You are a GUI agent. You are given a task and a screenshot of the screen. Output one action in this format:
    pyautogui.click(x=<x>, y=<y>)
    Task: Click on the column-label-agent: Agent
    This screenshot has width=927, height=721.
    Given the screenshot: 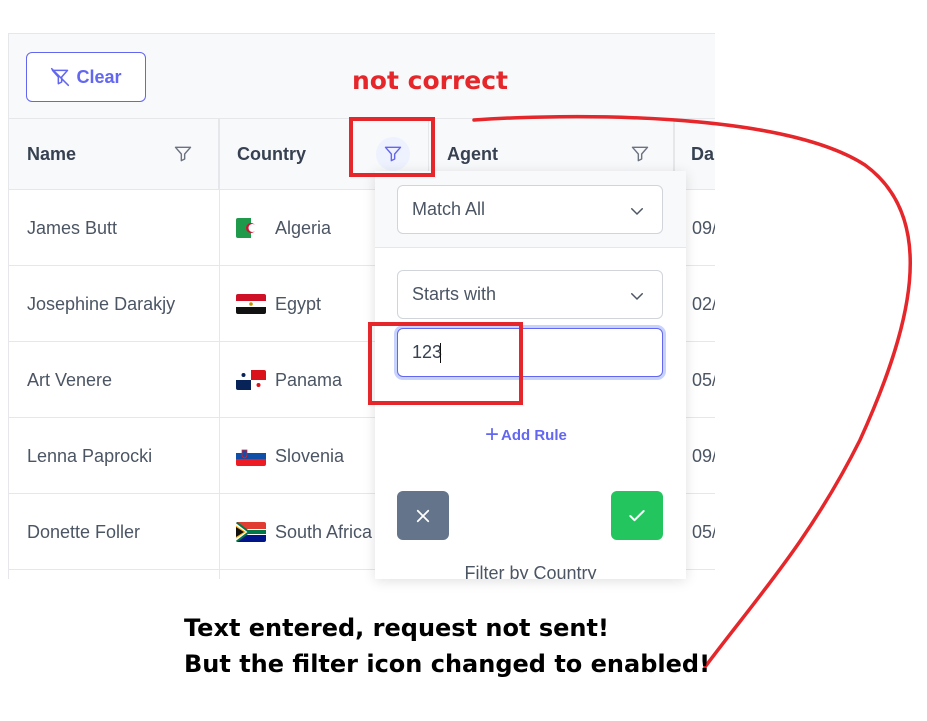 What is the action you would take?
    pyautogui.click(x=472, y=154)
    